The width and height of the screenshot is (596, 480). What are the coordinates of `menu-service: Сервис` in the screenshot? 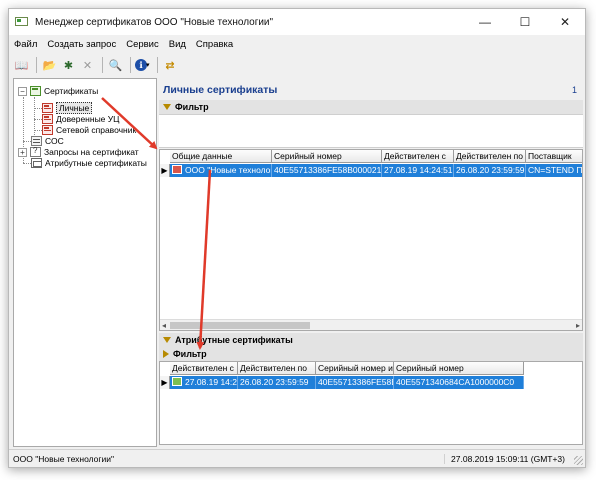 It's located at (142, 44).